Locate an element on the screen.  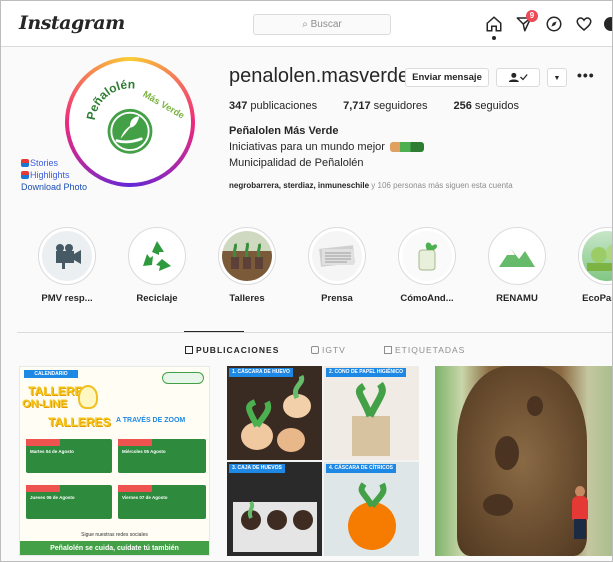
bio-name: Peñalolen Más Verde is located at coordinates (284, 131).